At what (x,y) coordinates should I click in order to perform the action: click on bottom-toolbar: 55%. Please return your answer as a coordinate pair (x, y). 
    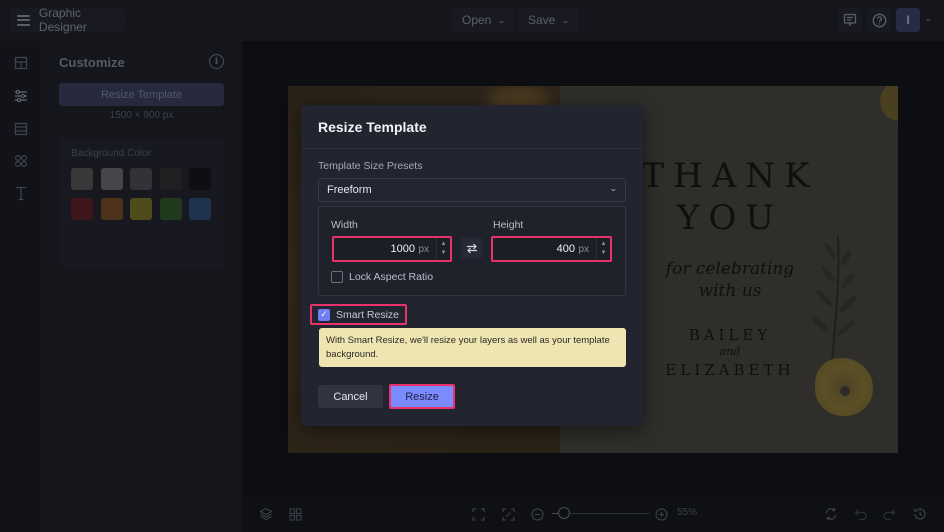
    Looking at the image, I should click on (593, 513).